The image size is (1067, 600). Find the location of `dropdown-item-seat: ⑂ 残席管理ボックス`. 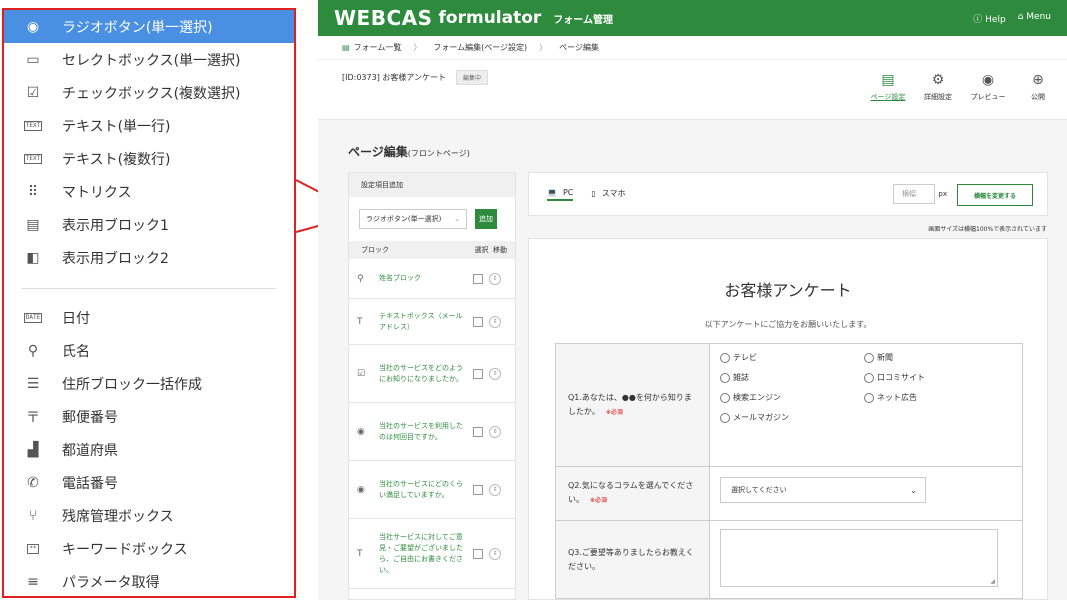

dropdown-item-seat: ⑂ 残席管理ボックス is located at coordinates (149, 515).